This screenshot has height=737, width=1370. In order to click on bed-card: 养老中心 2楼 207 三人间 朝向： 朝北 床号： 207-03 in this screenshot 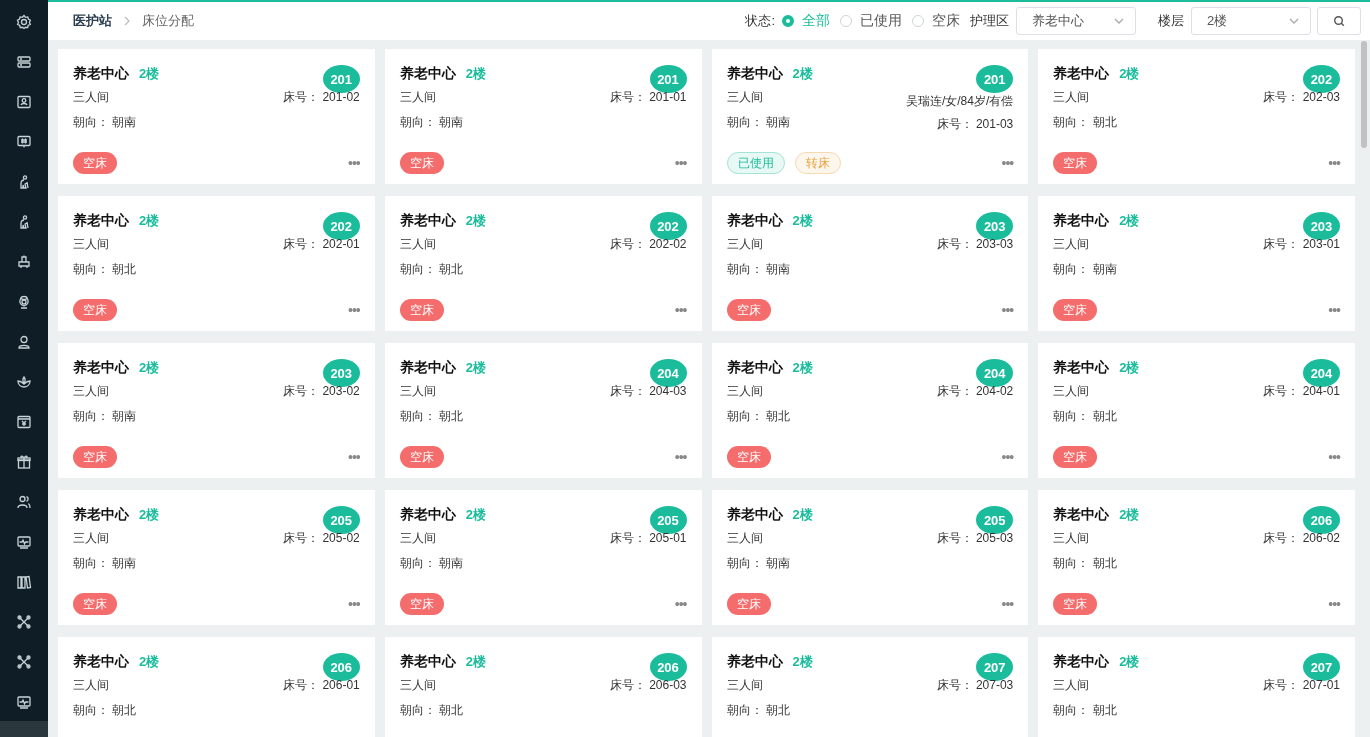, I will do `click(870, 687)`.